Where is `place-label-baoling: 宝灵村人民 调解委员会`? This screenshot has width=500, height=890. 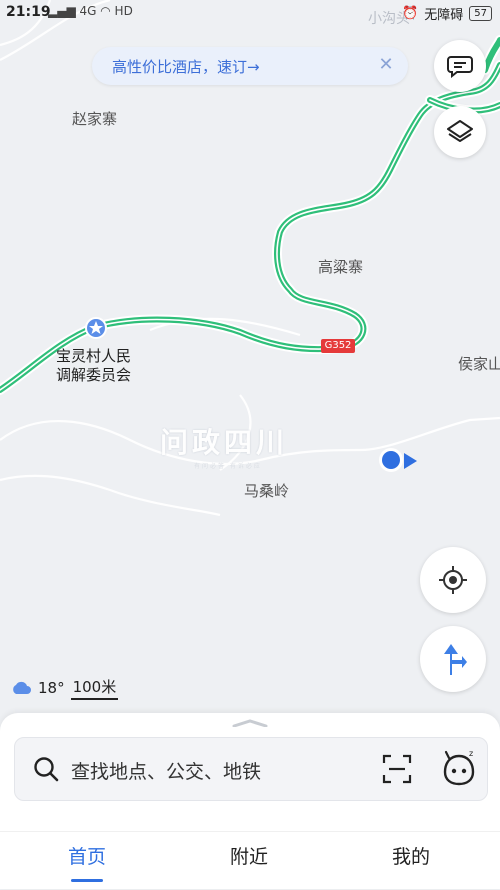
place-label-baoling: 宝灵村人民 调解委员会 is located at coordinates (93, 366).